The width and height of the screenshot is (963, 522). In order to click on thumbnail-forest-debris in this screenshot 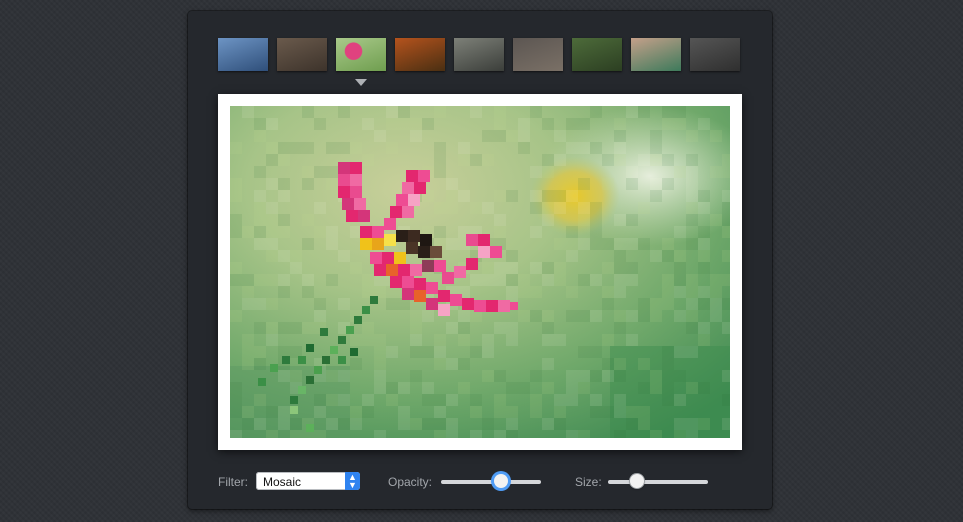, I will do `click(302, 54)`.